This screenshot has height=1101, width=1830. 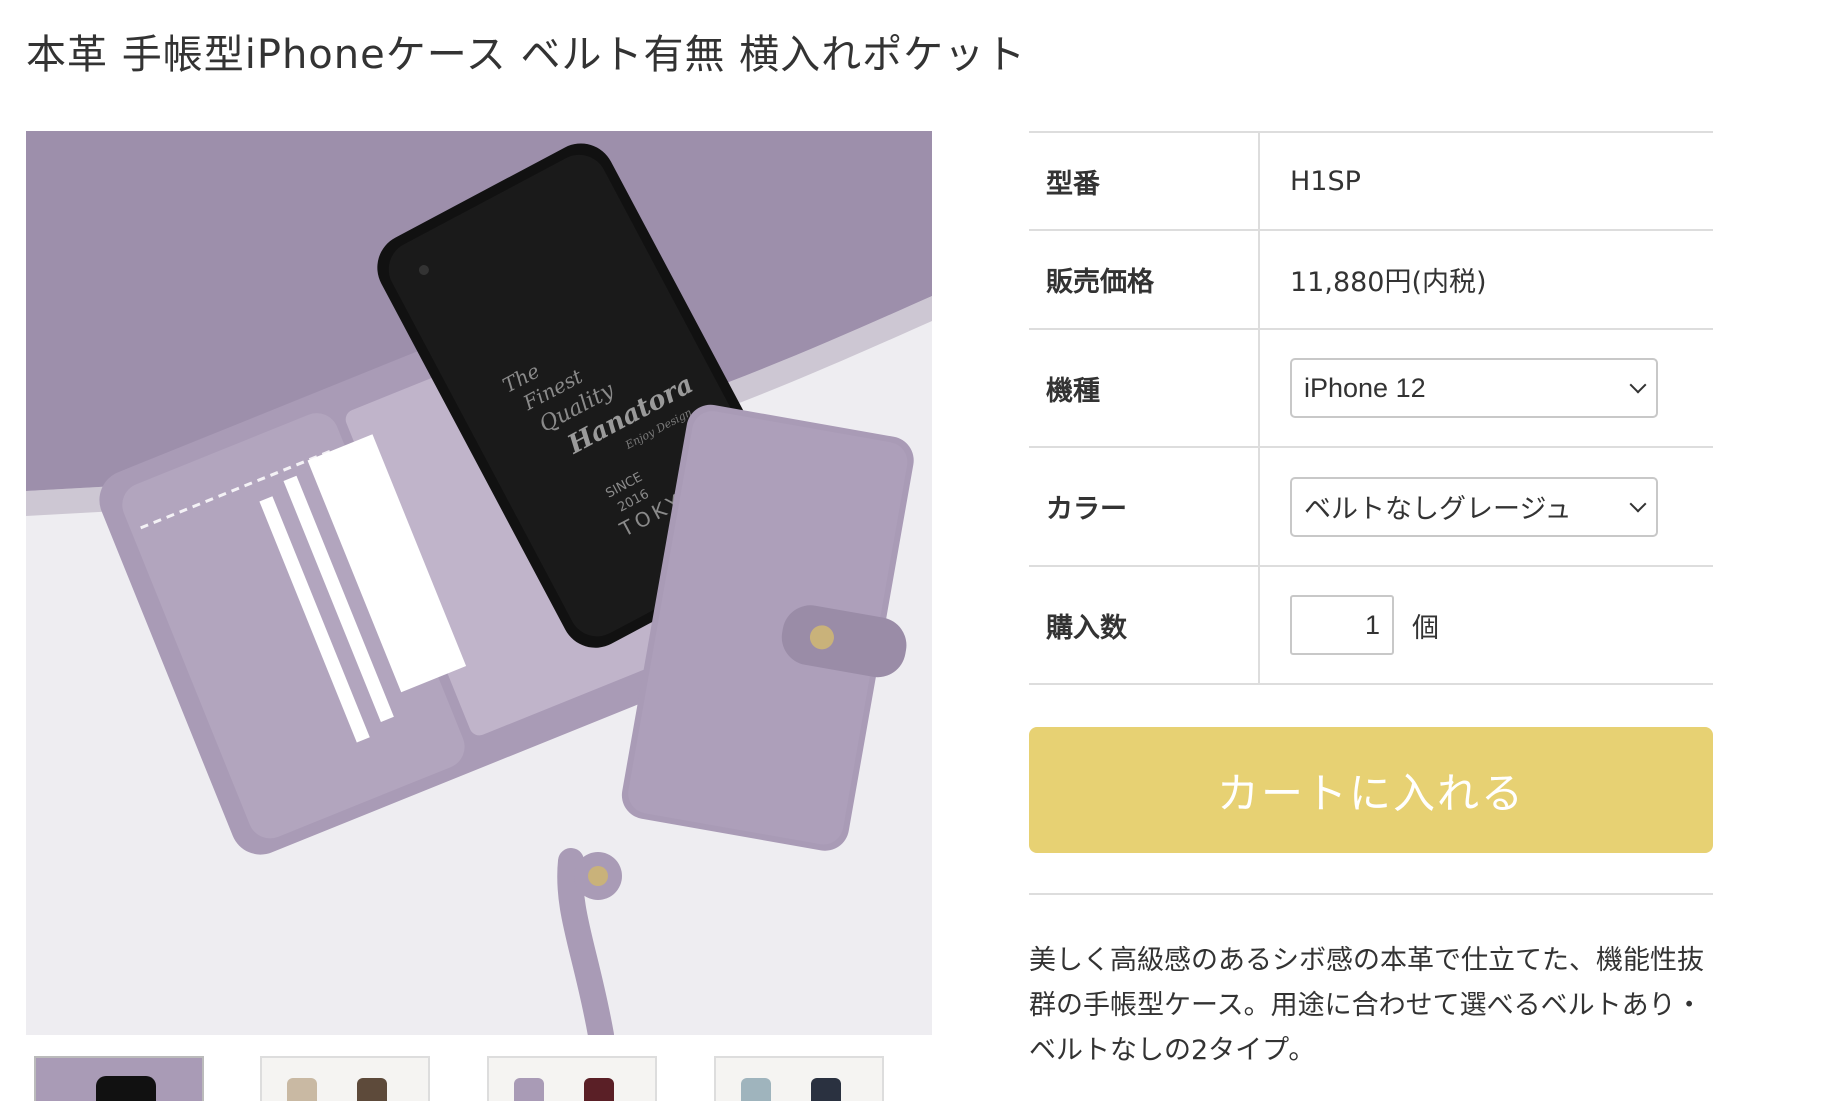 What do you see at coordinates (1425, 628) in the screenshot?
I see `quantity-unit: 個` at bounding box center [1425, 628].